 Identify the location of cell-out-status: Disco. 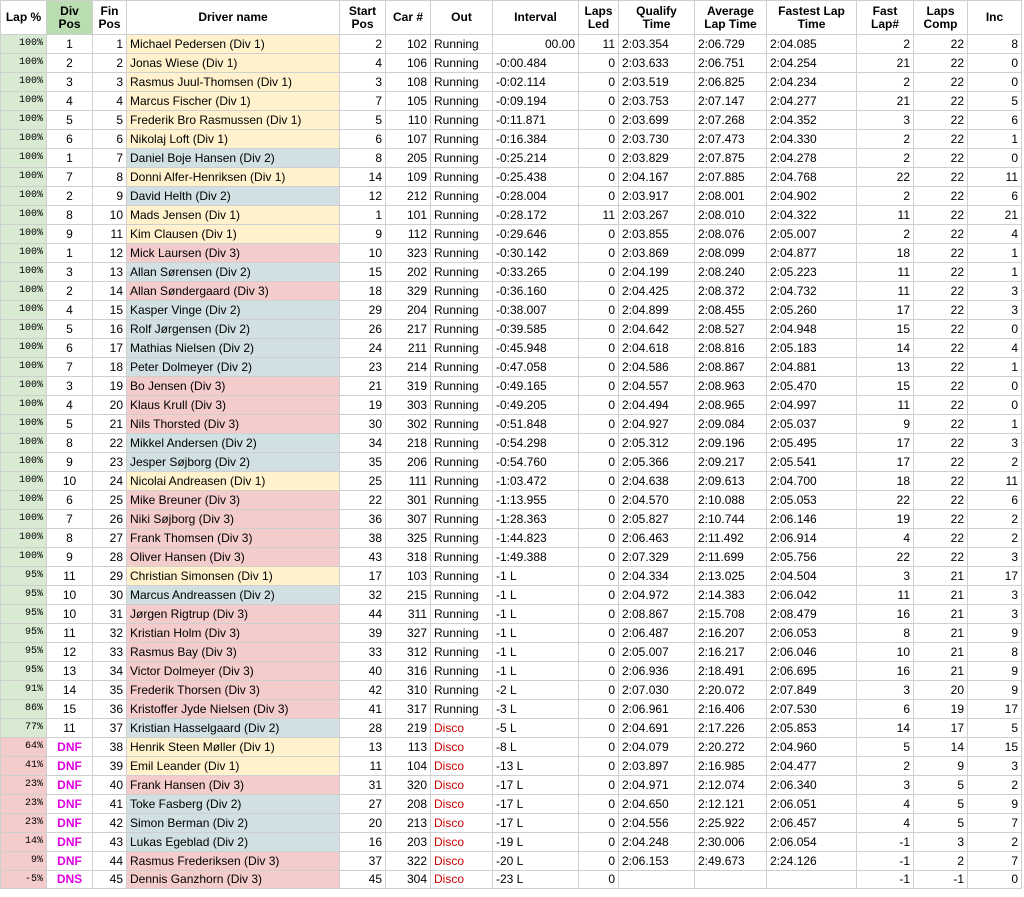
(461, 747).